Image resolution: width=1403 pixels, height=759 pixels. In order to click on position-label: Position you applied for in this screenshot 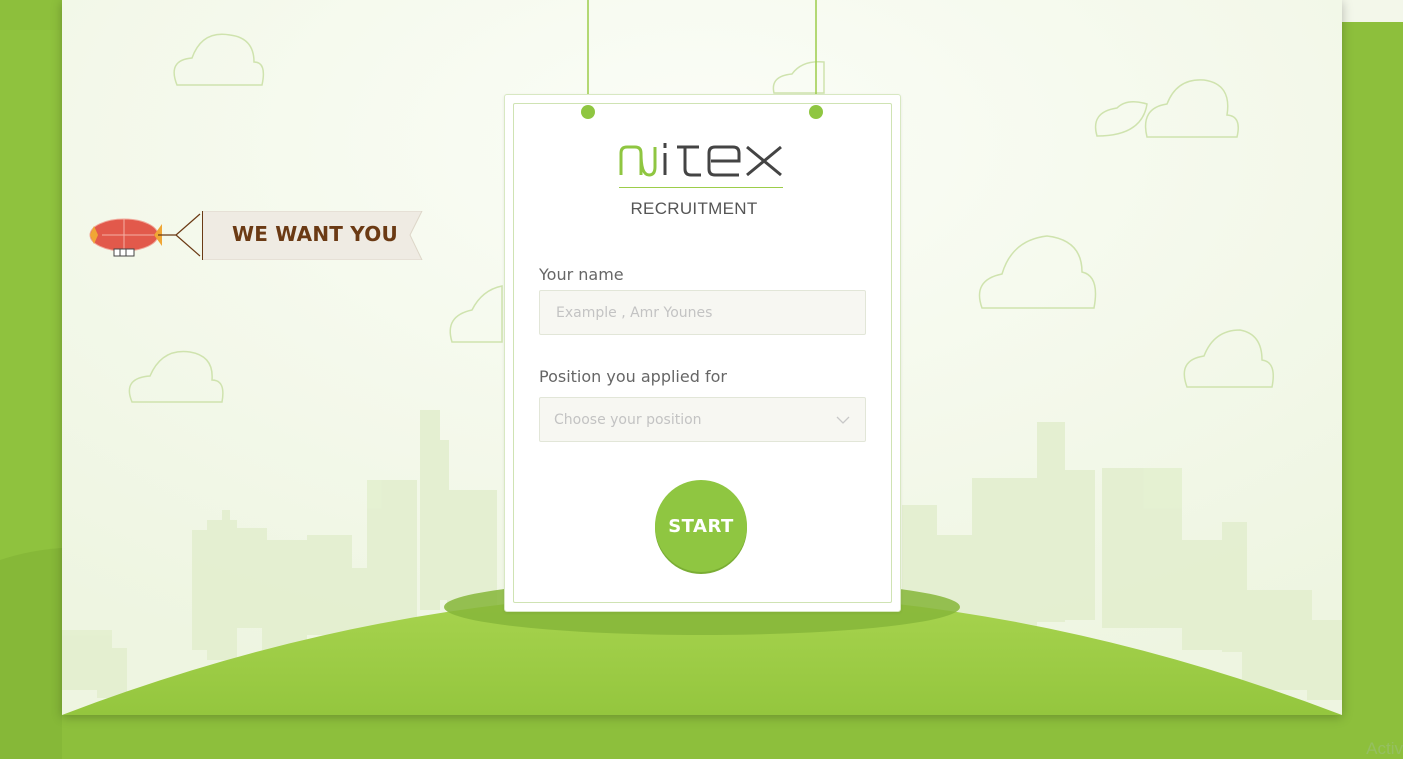, I will do `click(633, 376)`.